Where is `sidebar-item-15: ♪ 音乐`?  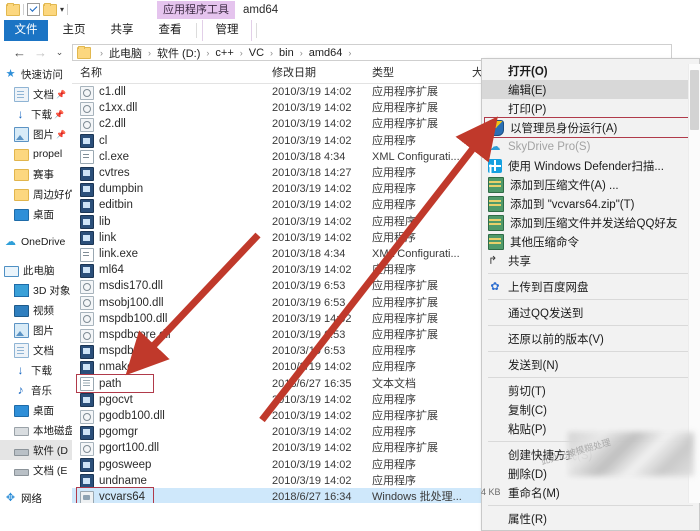 sidebar-item-15: ♪ 音乐 is located at coordinates (36, 390).